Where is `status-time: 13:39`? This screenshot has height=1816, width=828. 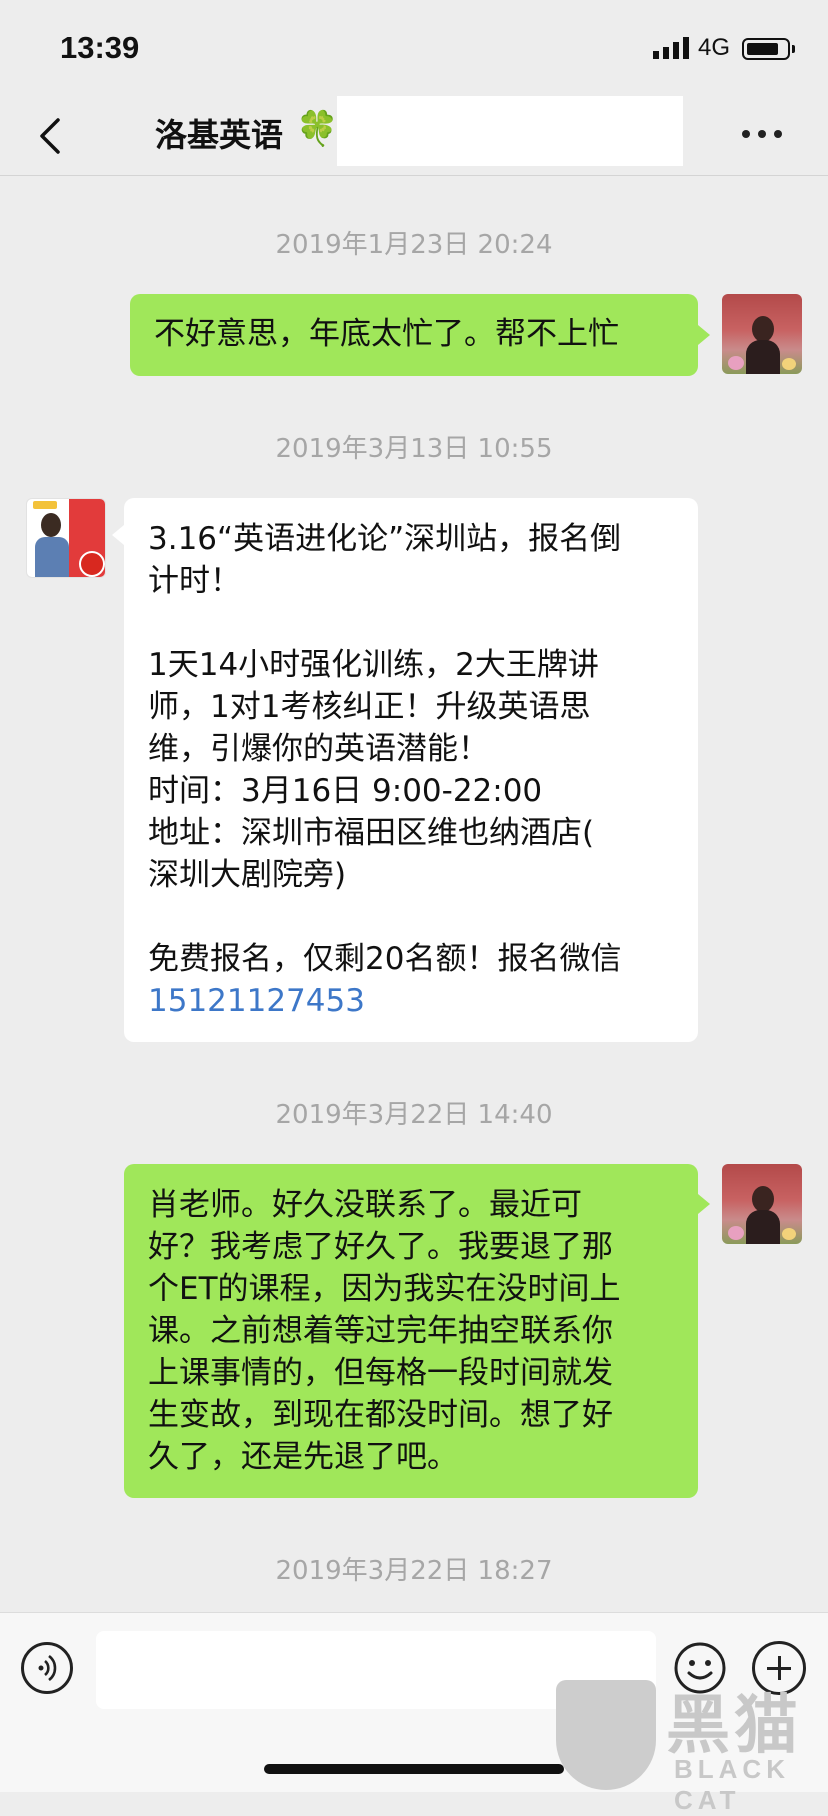 status-time: 13:39 is located at coordinates (100, 47).